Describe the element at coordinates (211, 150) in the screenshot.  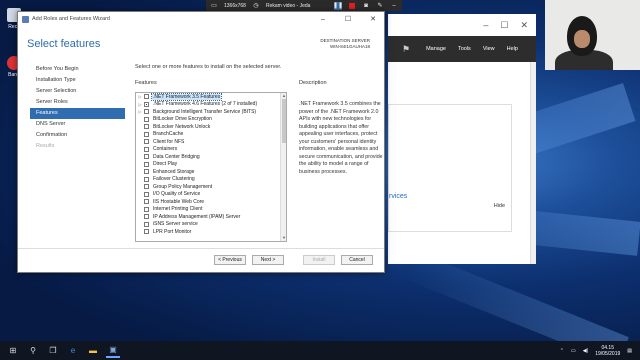
I see `feature-row: Containers` at that location.